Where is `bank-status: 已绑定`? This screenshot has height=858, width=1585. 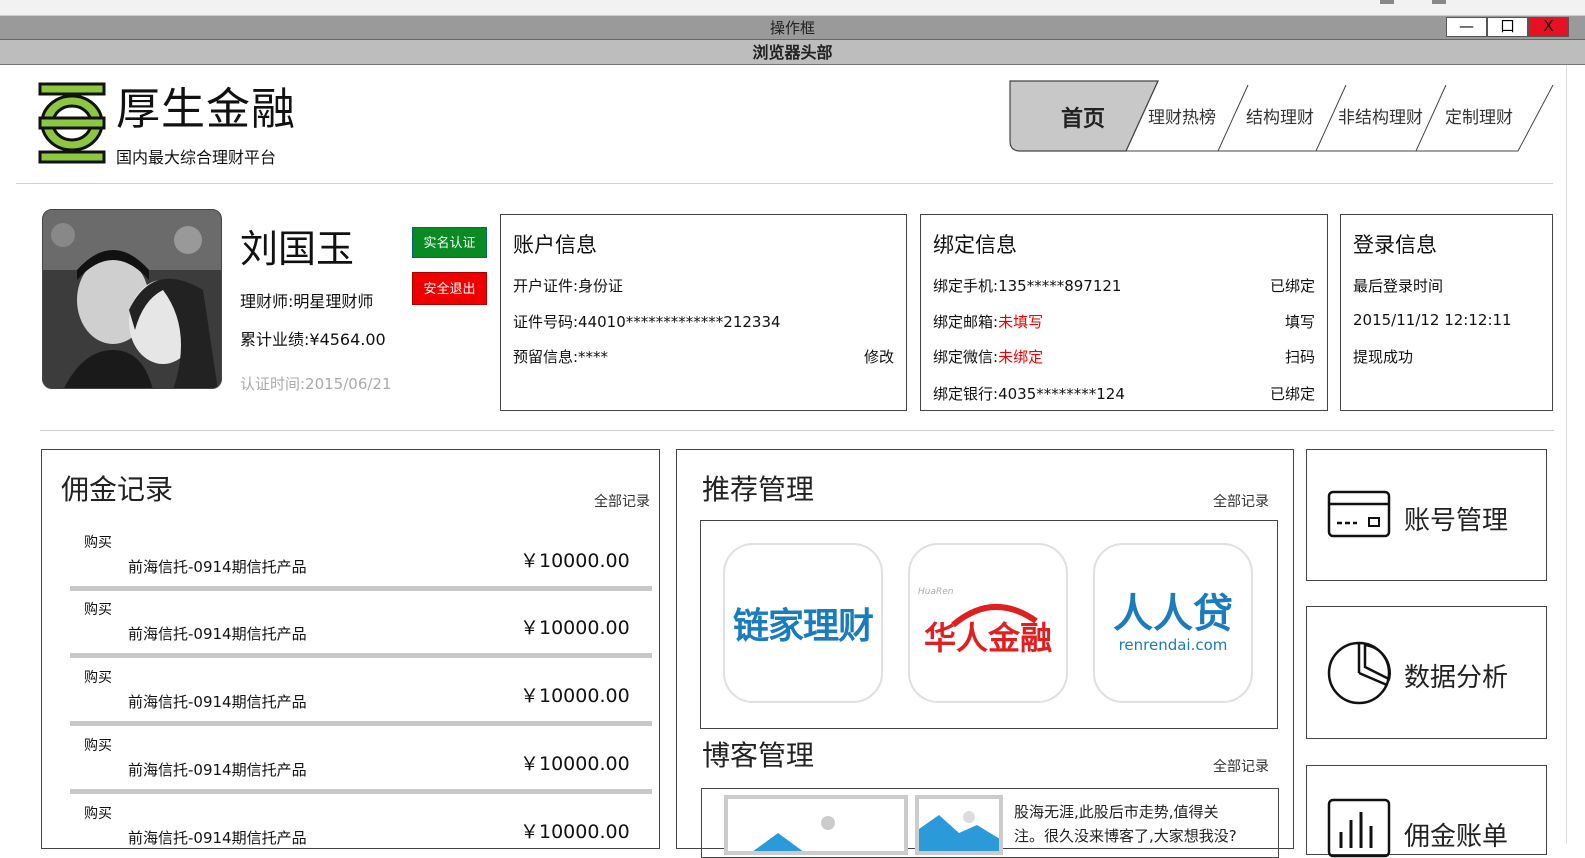
bank-status: 已绑定 is located at coordinates (1292, 394).